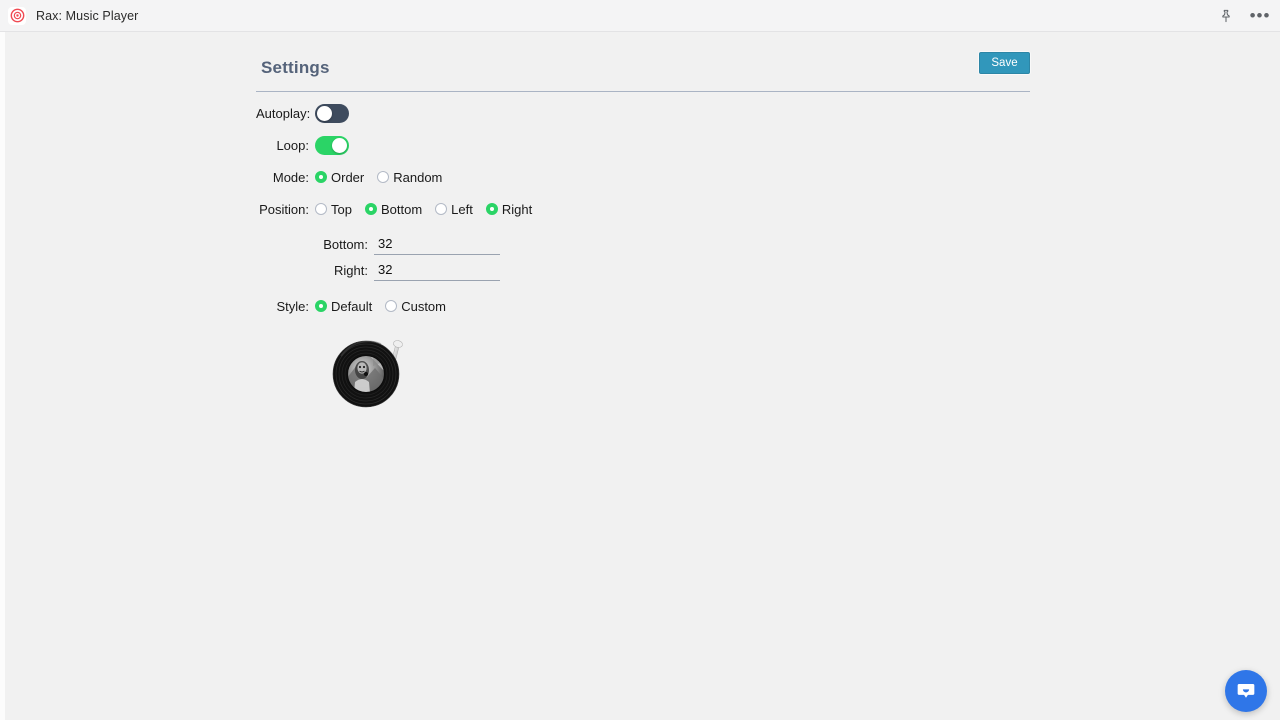  I want to click on autoplay-toggle, so click(332, 113).